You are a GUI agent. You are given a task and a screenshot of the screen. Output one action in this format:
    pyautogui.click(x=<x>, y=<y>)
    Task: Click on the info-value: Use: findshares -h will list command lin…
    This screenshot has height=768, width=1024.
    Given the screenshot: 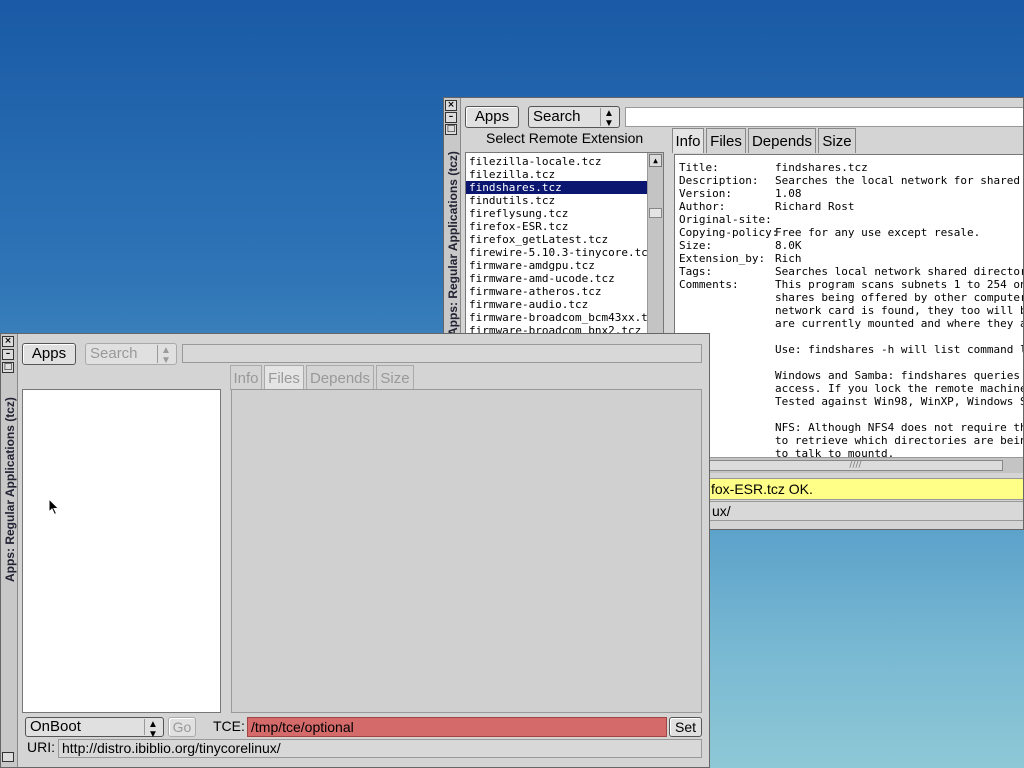 What is the action you would take?
    pyautogui.click(x=899, y=349)
    